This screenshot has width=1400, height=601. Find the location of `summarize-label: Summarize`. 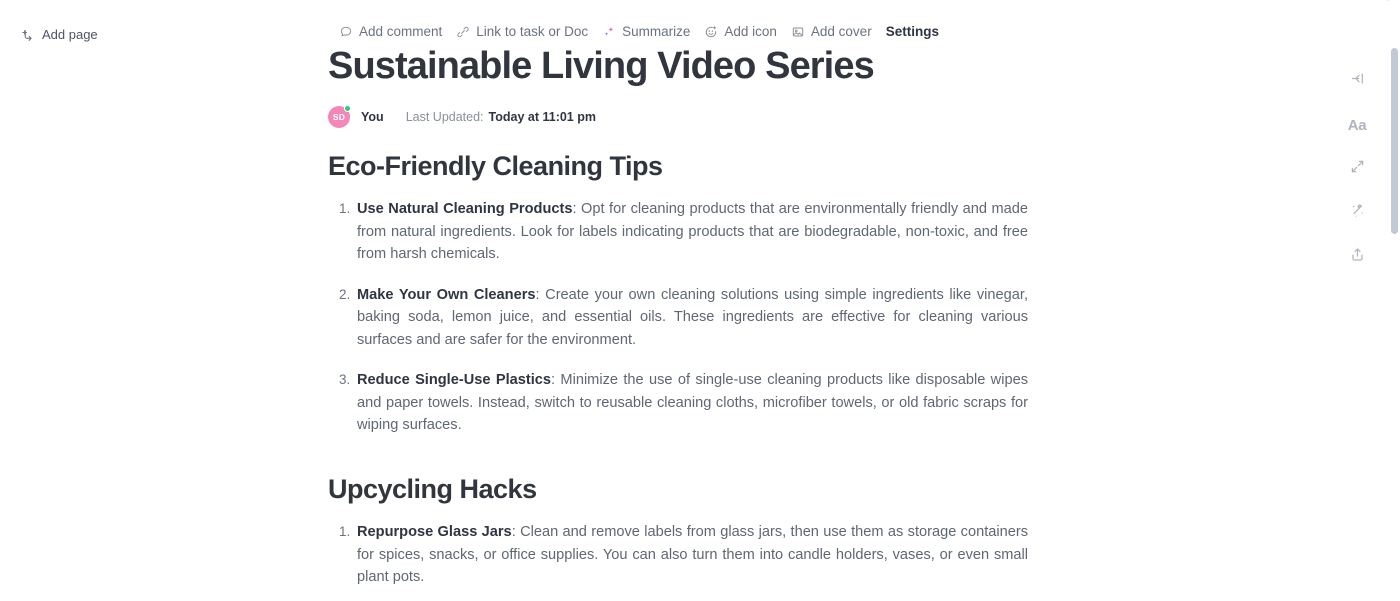

summarize-label: Summarize is located at coordinates (656, 31).